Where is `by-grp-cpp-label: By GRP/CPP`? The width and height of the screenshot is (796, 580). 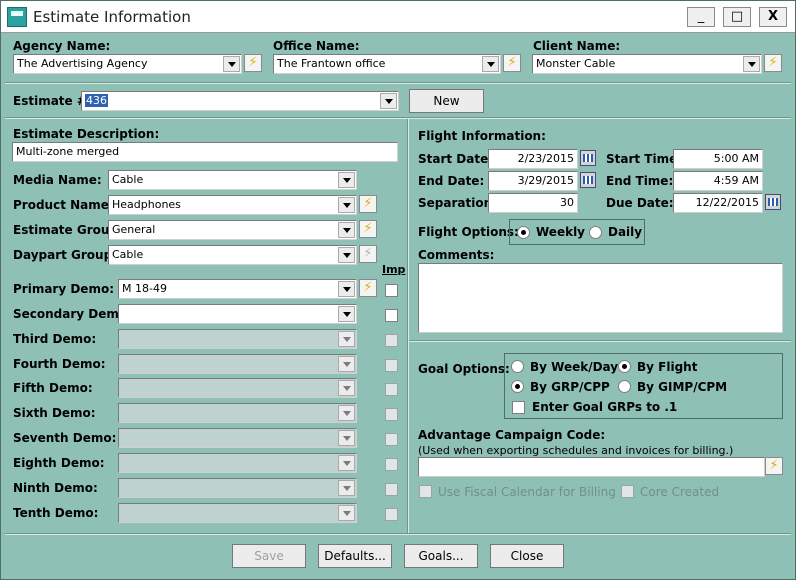
by-grp-cpp-label: By GRP/CPP is located at coordinates (570, 387).